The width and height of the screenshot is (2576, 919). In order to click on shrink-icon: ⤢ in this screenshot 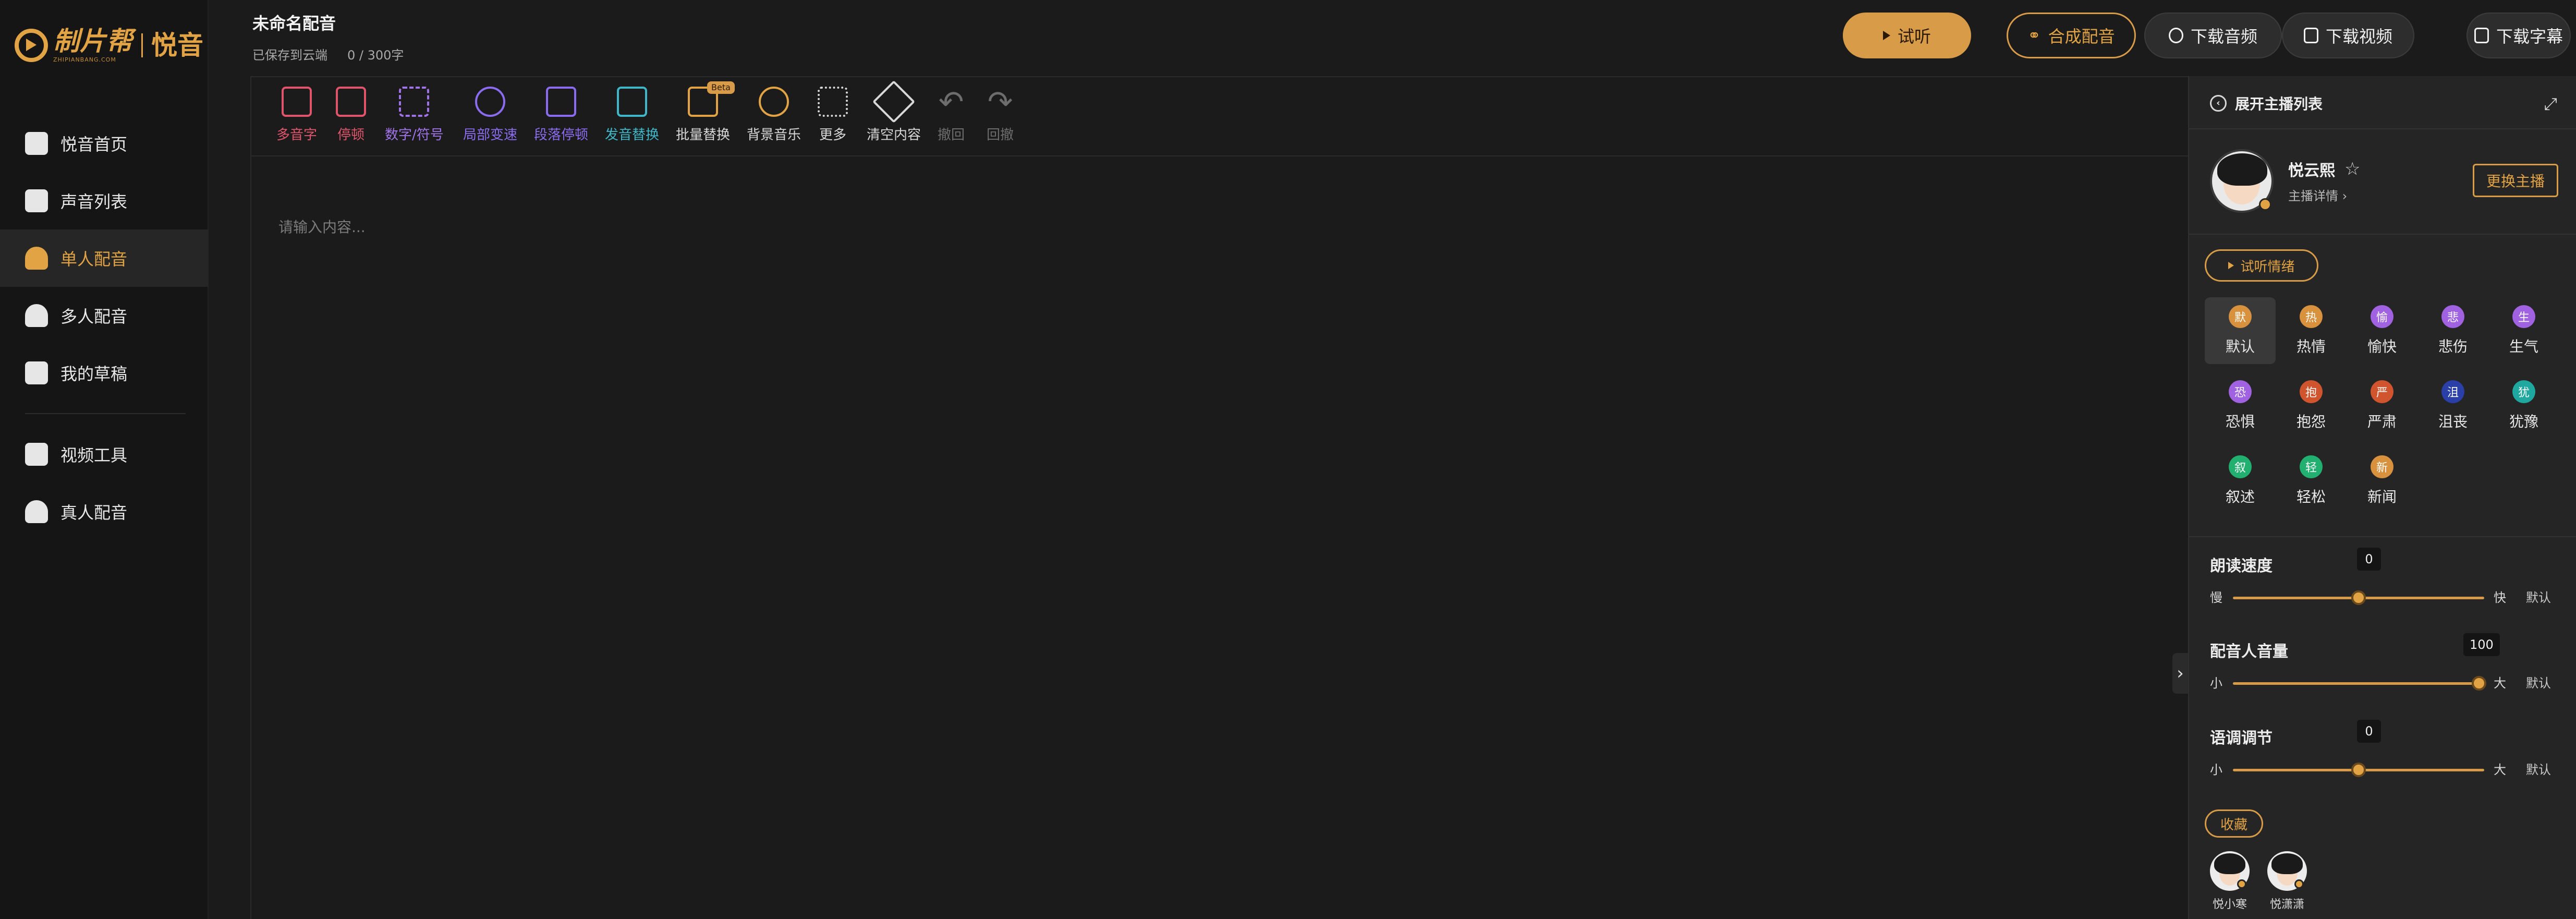, I will do `click(2550, 104)`.